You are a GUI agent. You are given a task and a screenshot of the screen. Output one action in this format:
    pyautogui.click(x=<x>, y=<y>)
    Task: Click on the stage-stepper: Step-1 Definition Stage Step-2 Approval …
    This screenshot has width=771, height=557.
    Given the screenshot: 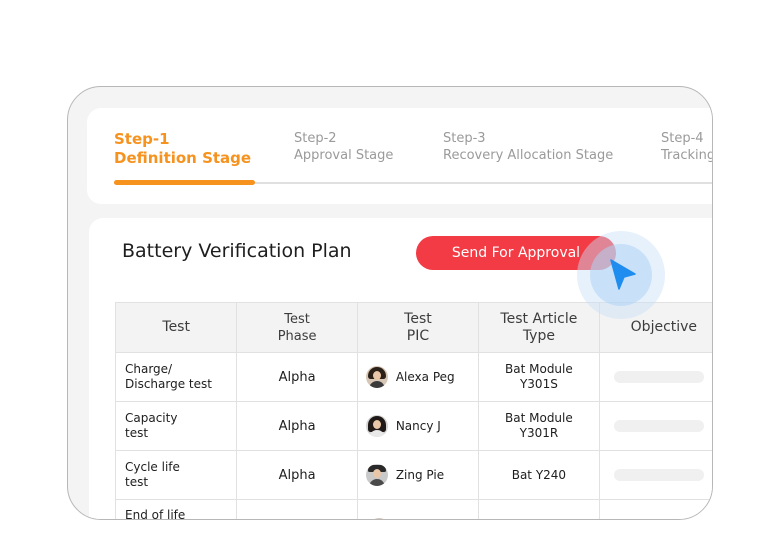 What is the action you would take?
    pyautogui.click(x=400, y=156)
    